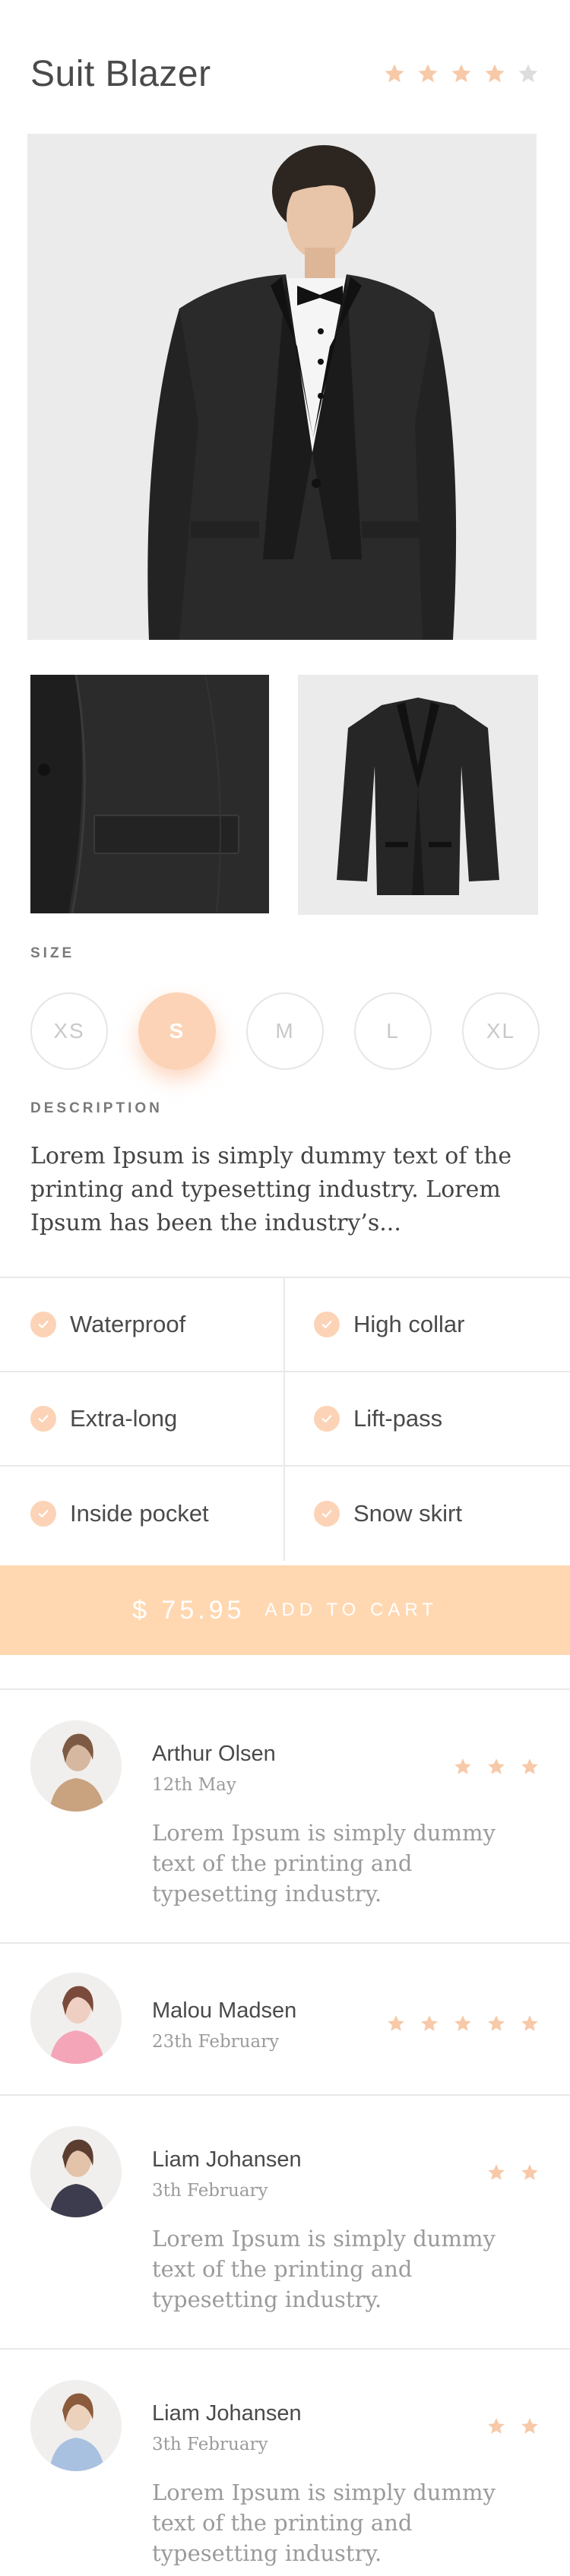 The width and height of the screenshot is (570, 2576). Describe the element at coordinates (528, 73) in the screenshot. I see `star-empty-icon` at that location.